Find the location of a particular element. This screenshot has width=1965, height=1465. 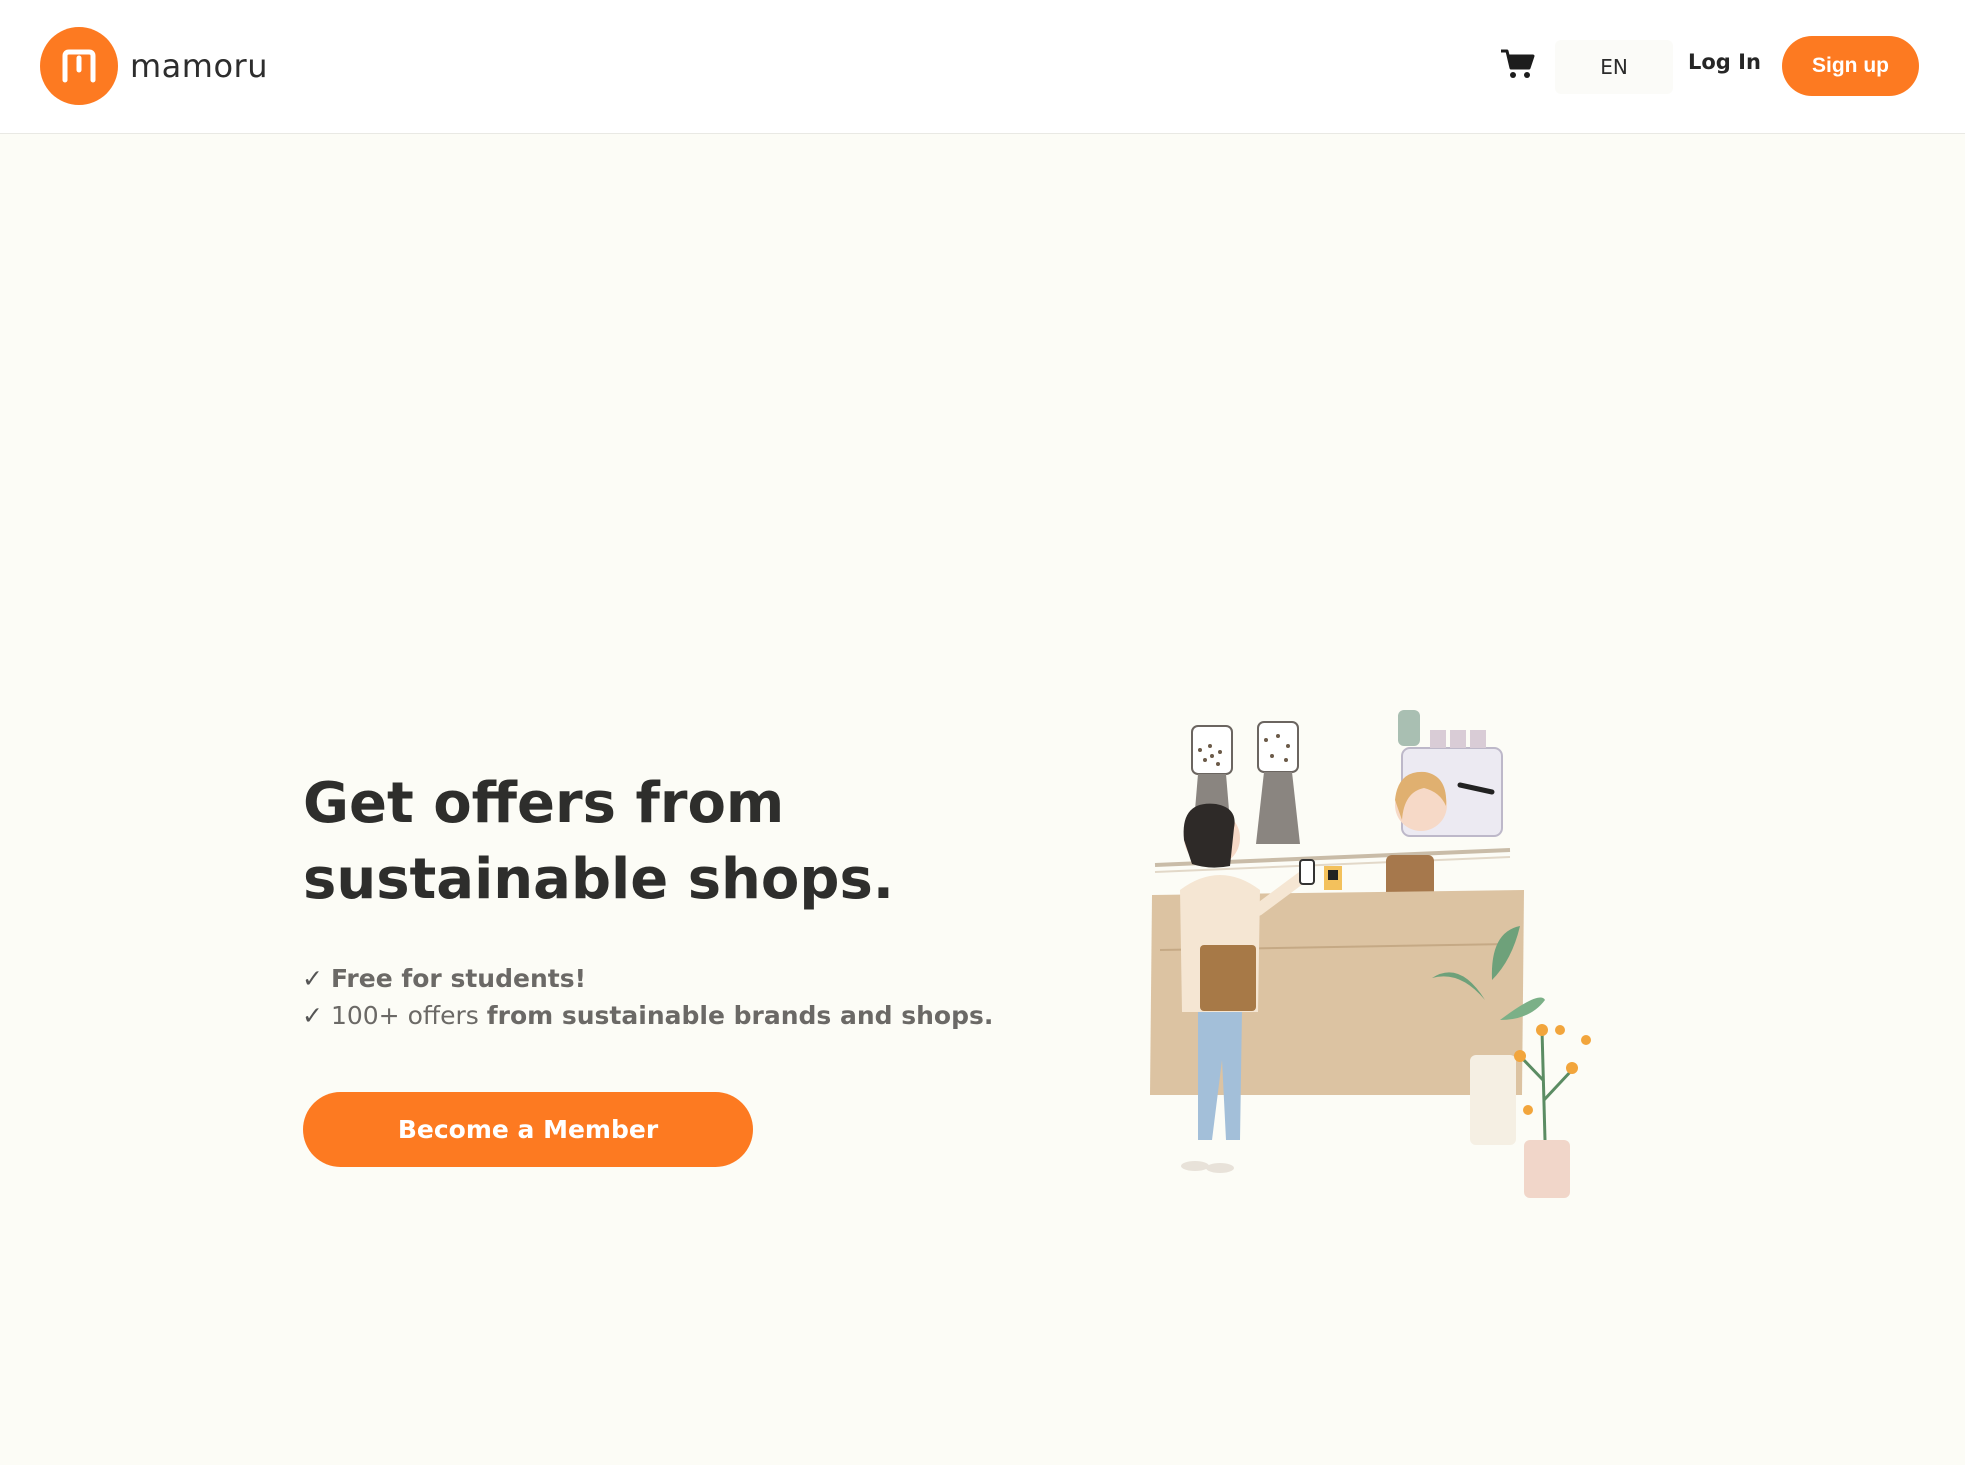

feature-text-normal: 100+ offers is located at coordinates (404, 1015).